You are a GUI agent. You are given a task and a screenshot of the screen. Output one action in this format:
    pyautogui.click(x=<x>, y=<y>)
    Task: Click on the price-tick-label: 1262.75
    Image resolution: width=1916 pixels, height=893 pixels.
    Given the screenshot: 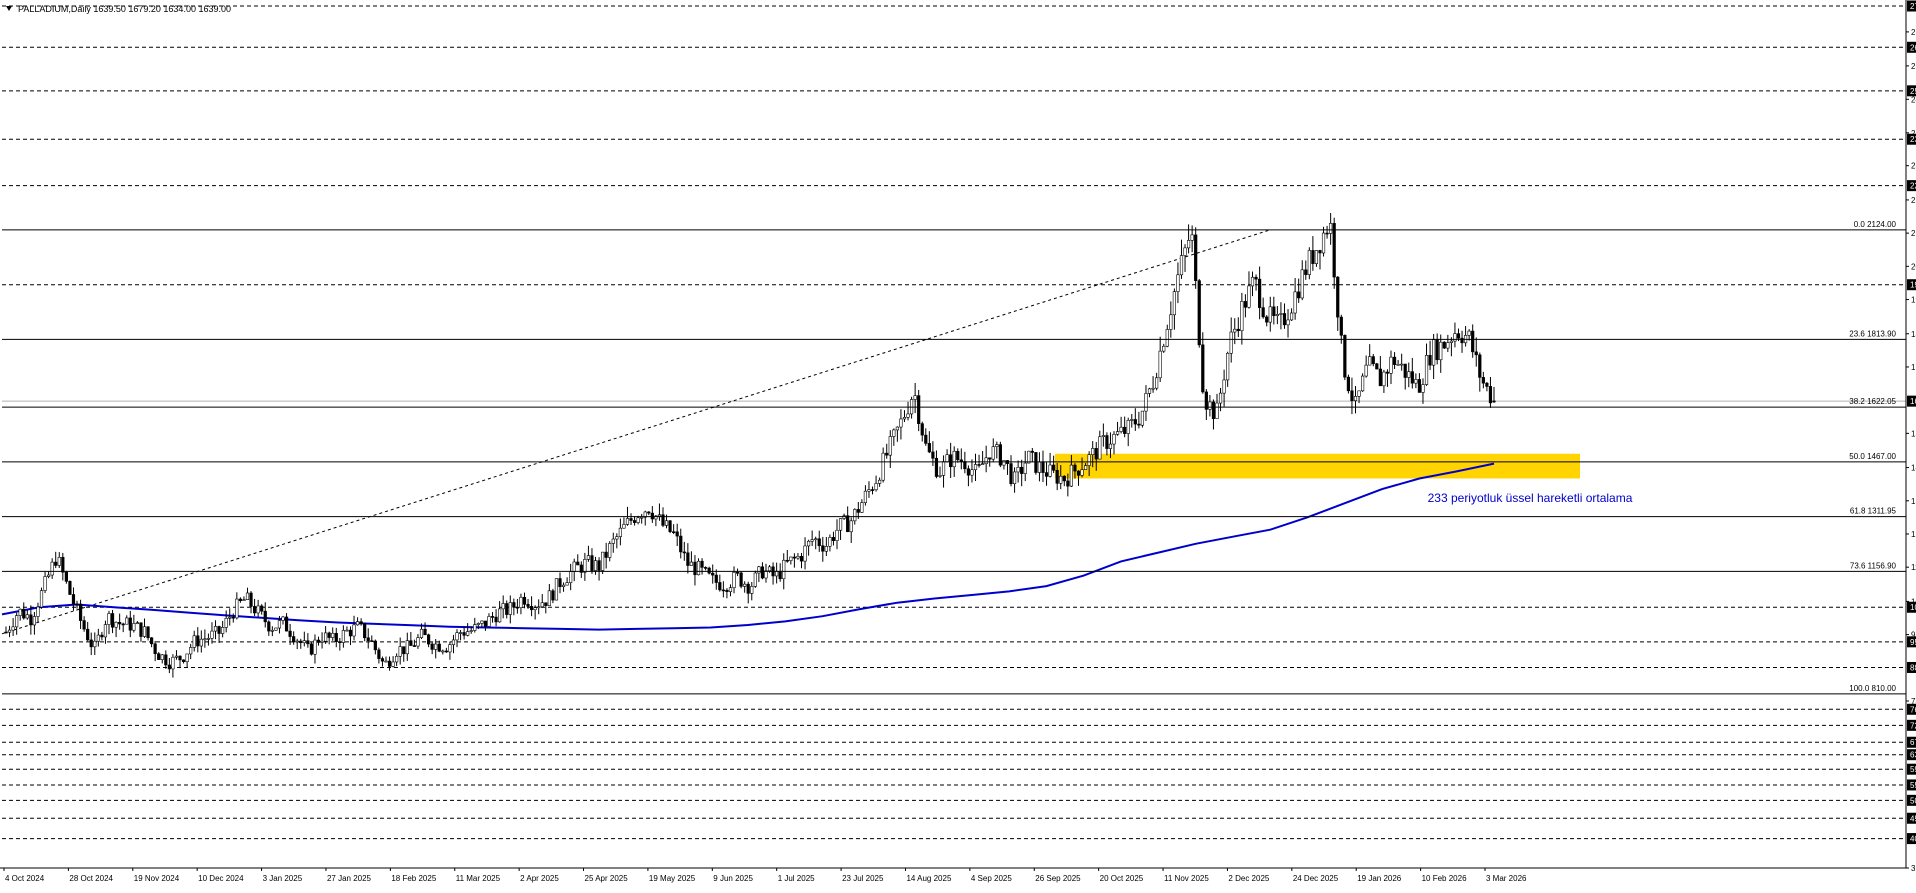 What is the action you would take?
    pyautogui.click(x=1913, y=534)
    